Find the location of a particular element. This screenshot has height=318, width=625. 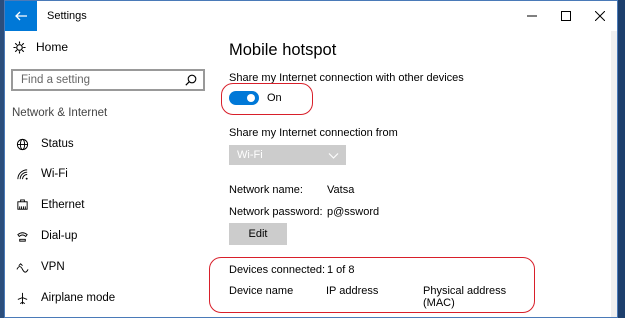

sidebar-item-vpn: VPN is located at coordinates (40, 267).